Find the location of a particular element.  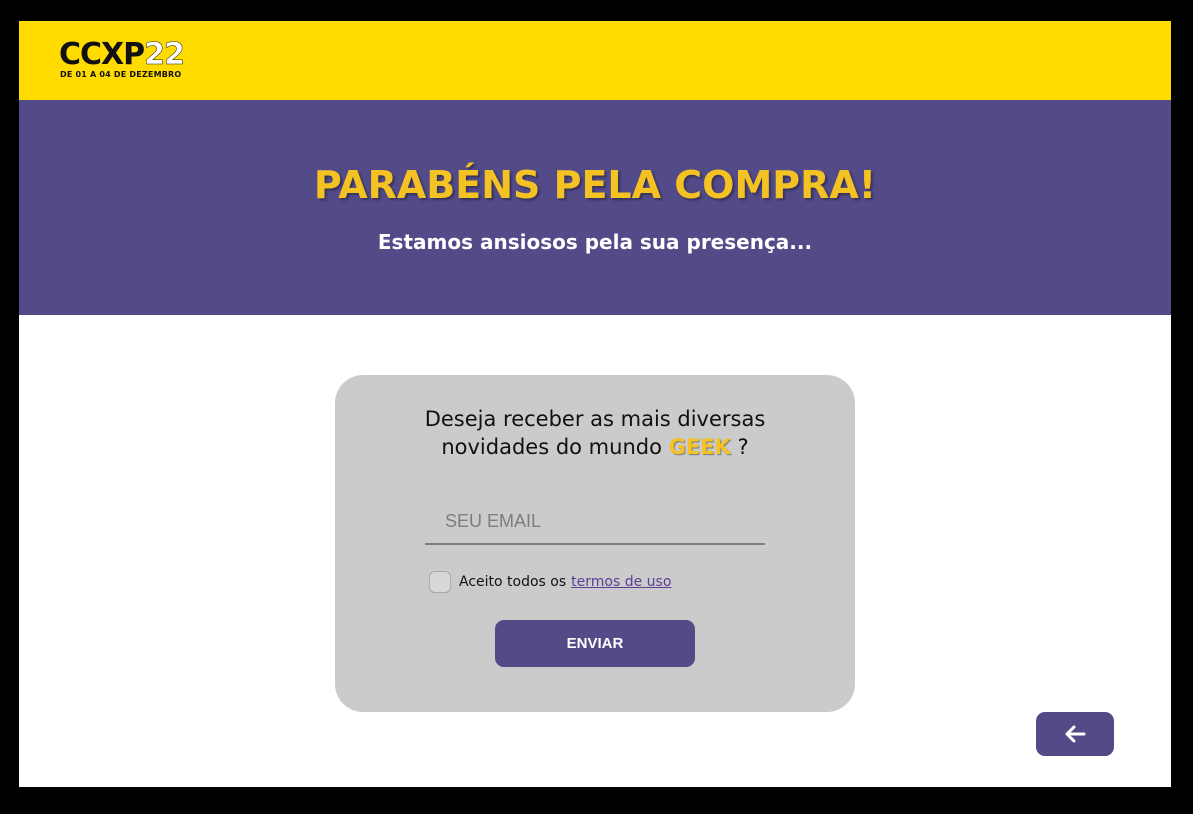

logo-dates: DE 01 A 04 DE DEZEMBRO is located at coordinates (121, 74).